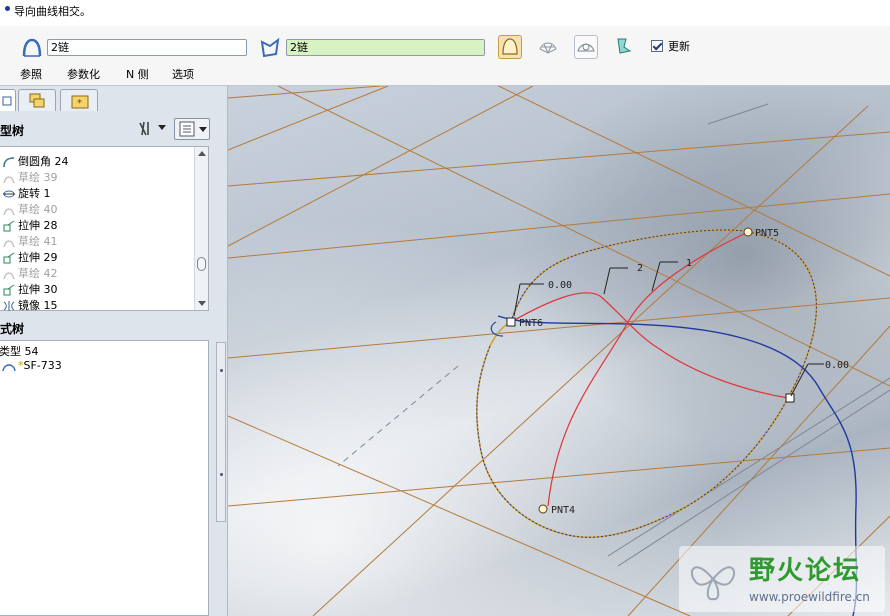 This screenshot has height=616, width=890. What do you see at coordinates (30, 209) in the screenshot?
I see `list-item: 草绘 40` at bounding box center [30, 209].